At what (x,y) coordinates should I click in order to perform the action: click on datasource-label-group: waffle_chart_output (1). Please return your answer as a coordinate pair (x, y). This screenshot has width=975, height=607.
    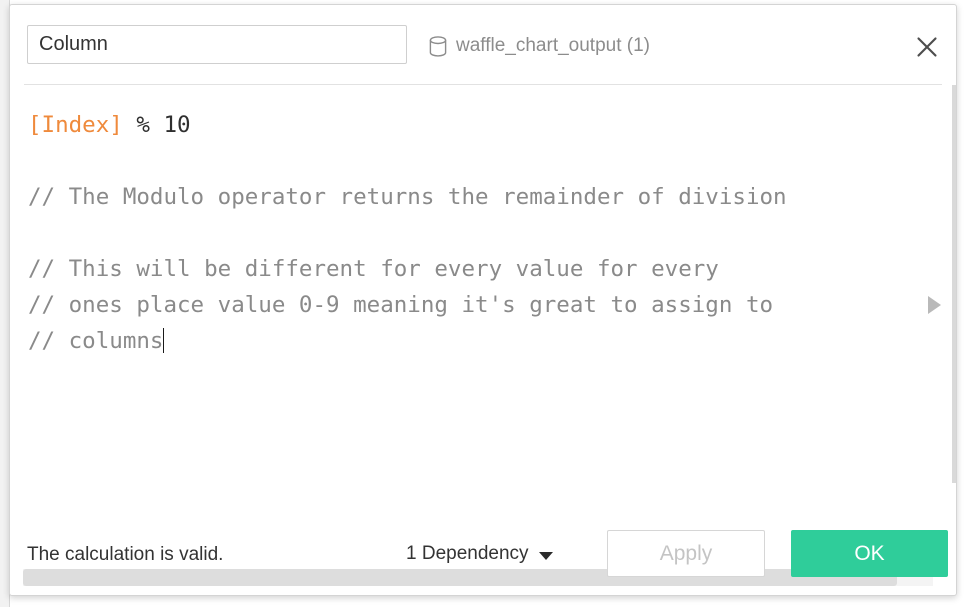
    Looking at the image, I should click on (539, 46).